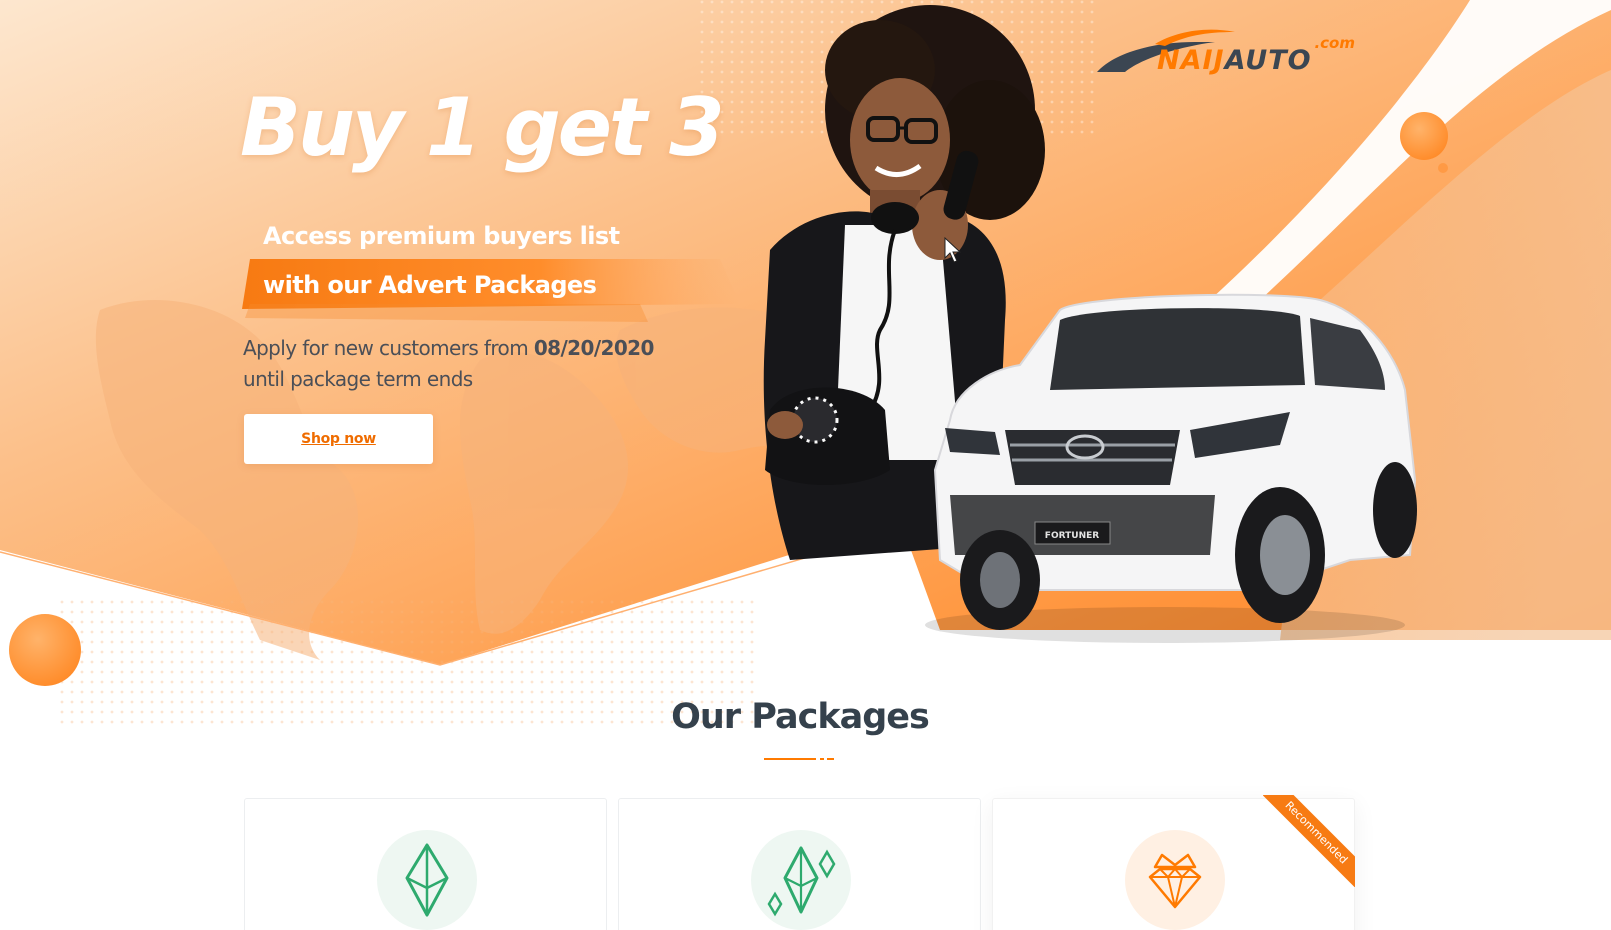  Describe the element at coordinates (800, 717) in the screenshot. I see `packages-title: Our Packages` at that location.